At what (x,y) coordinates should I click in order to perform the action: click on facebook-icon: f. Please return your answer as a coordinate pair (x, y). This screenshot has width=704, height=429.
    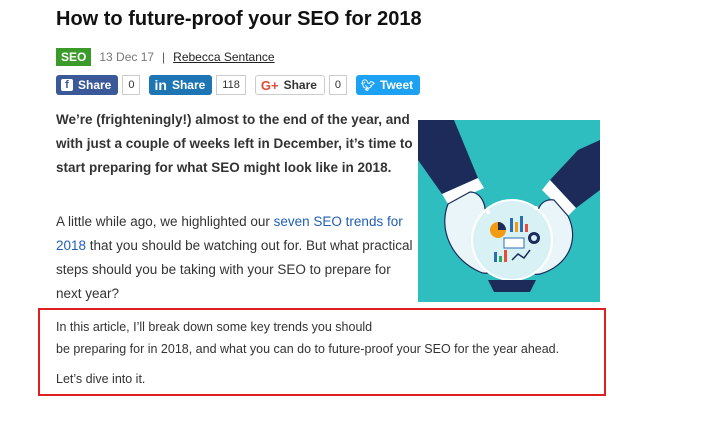
    Looking at the image, I should click on (67, 85).